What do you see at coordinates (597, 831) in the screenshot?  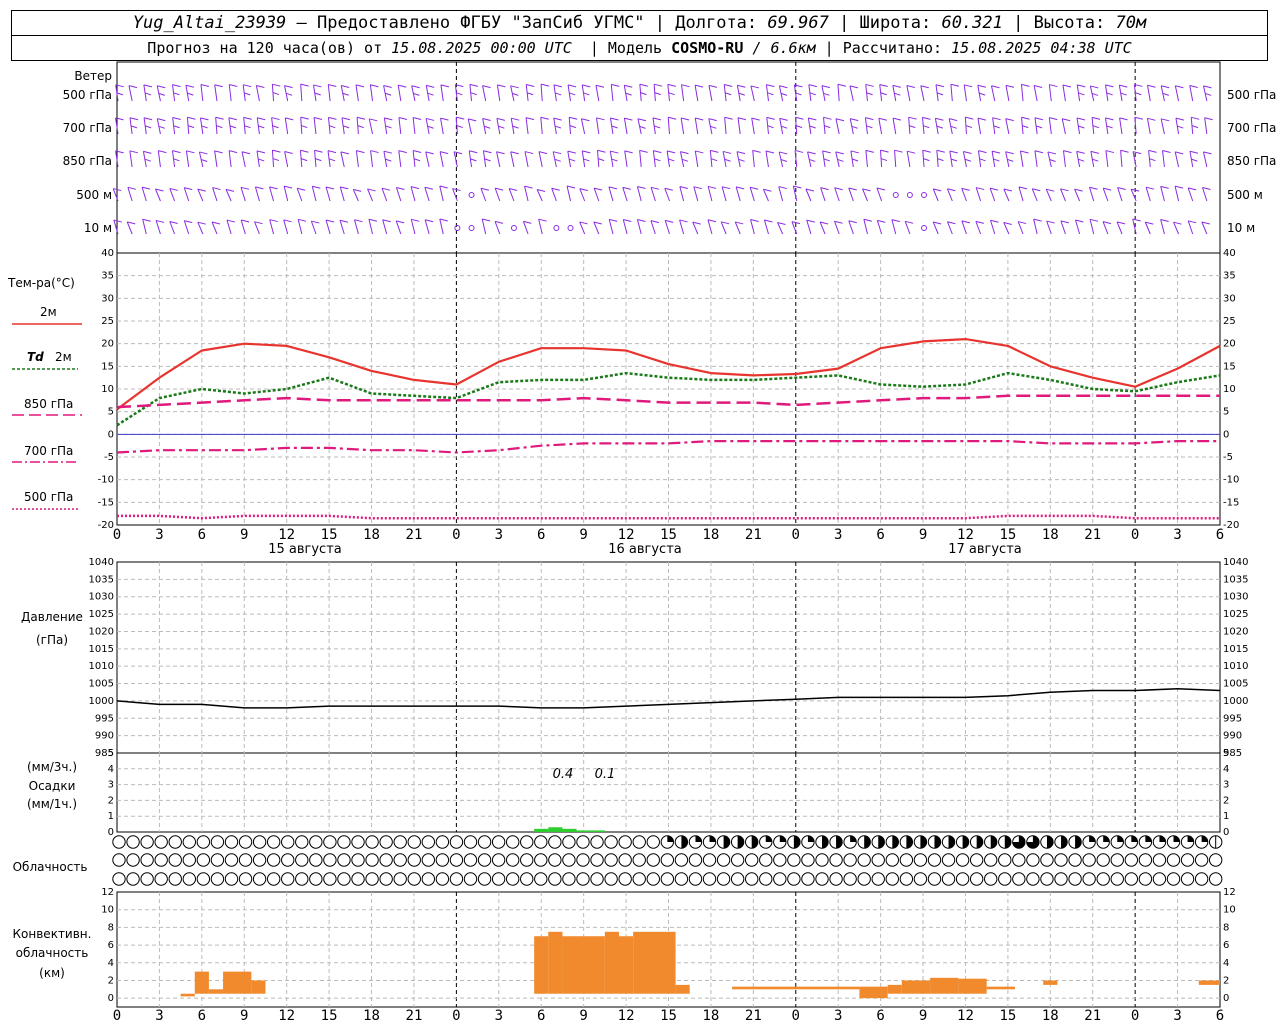 I see `precip-bar` at bounding box center [597, 831].